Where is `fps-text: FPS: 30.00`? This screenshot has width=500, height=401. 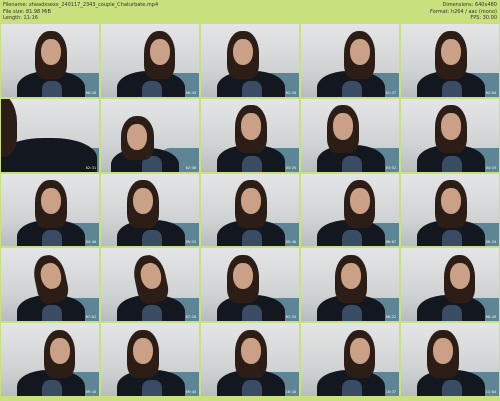
fps-text: FPS: 30.00 is located at coordinates (483, 18).